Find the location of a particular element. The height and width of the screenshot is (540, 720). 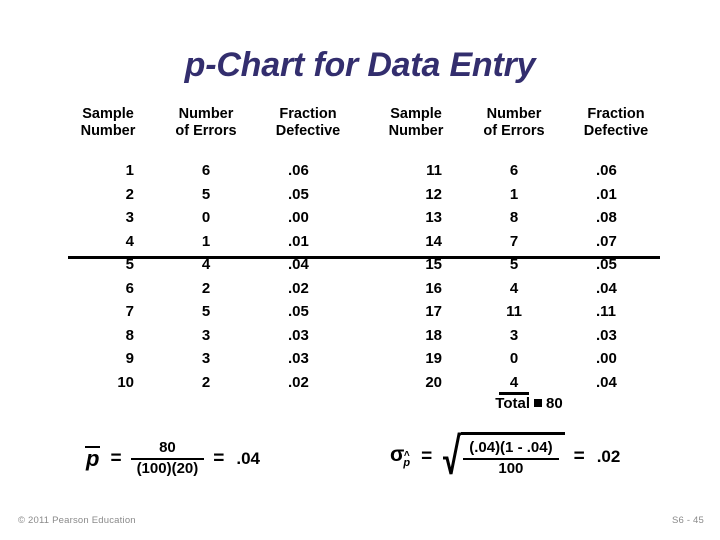

cell-sample-number: 2 is located at coordinates (129, 194).